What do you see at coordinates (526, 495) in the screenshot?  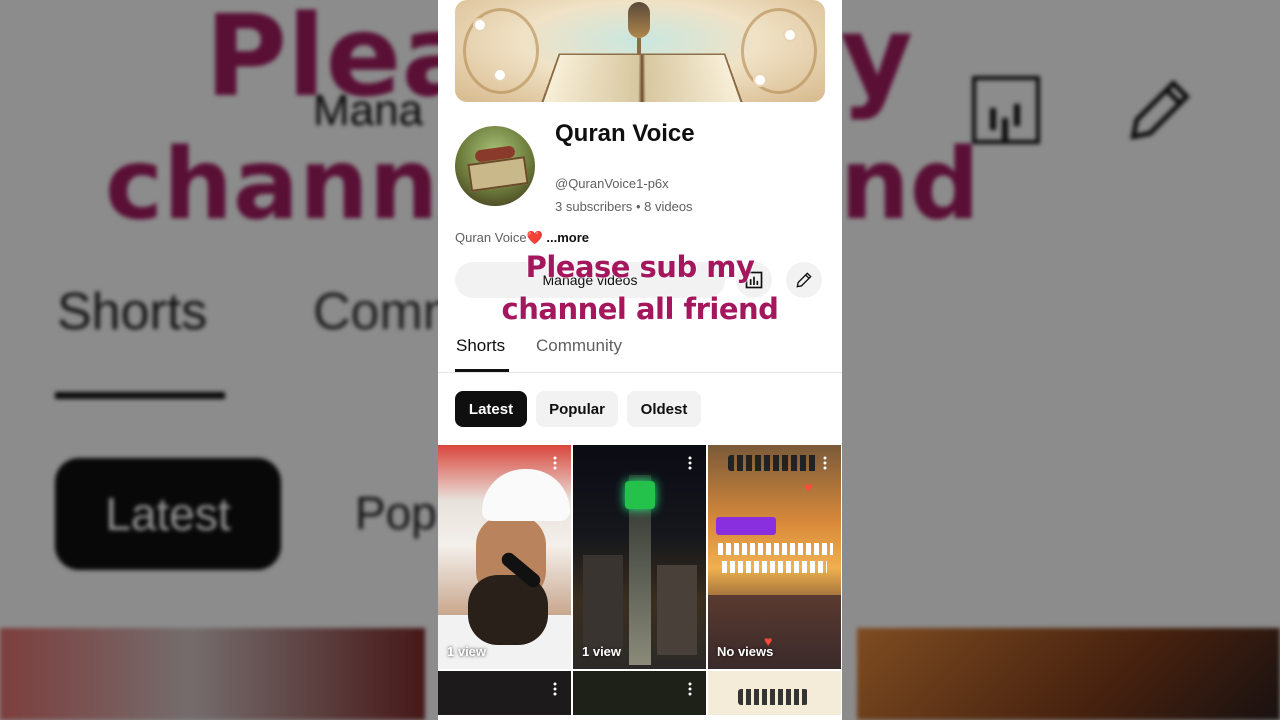 I see `thumb-turban` at bounding box center [526, 495].